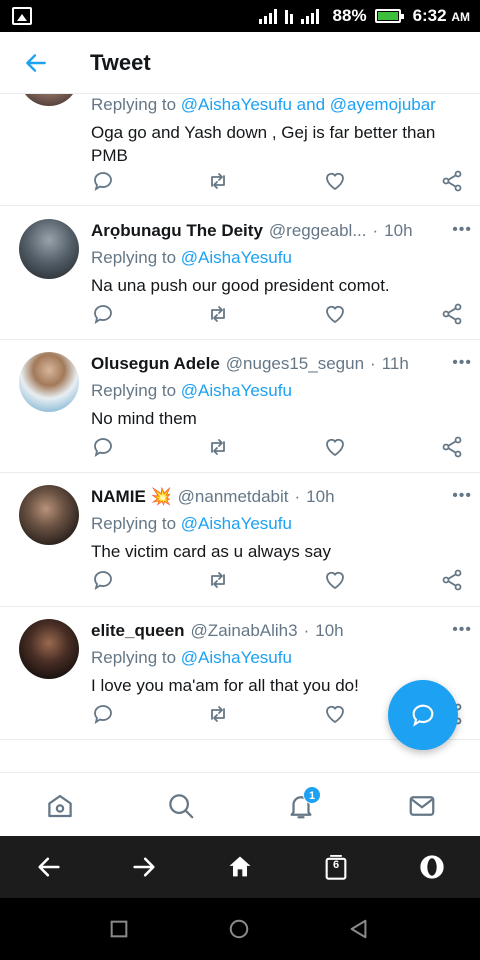 This screenshot has height=960, width=480. Describe the element at coordinates (244, 631) in the screenshot. I see `author-handle: @ZainabAlih3` at that location.